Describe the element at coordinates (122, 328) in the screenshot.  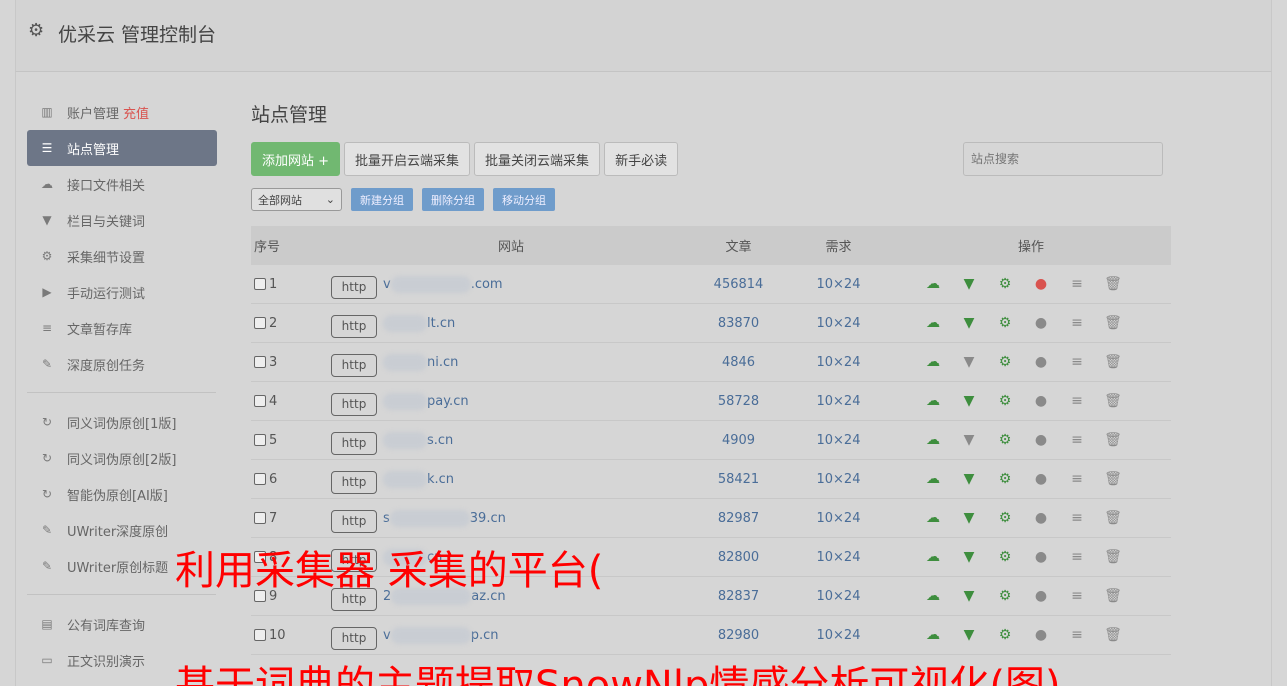
I see `sidebar-item-article-store: ≡ 文章暂存库` at that location.